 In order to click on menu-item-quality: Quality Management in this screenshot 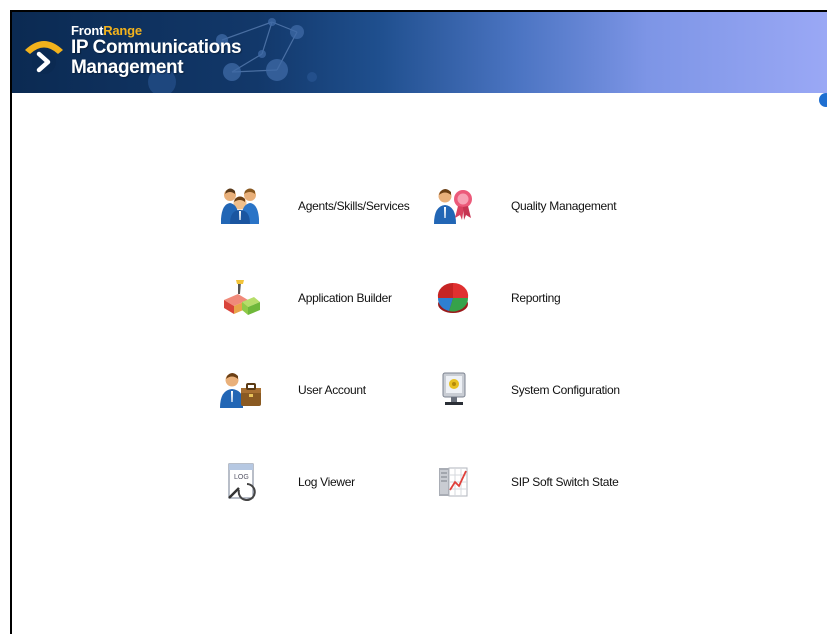, I will do `click(524, 206)`.